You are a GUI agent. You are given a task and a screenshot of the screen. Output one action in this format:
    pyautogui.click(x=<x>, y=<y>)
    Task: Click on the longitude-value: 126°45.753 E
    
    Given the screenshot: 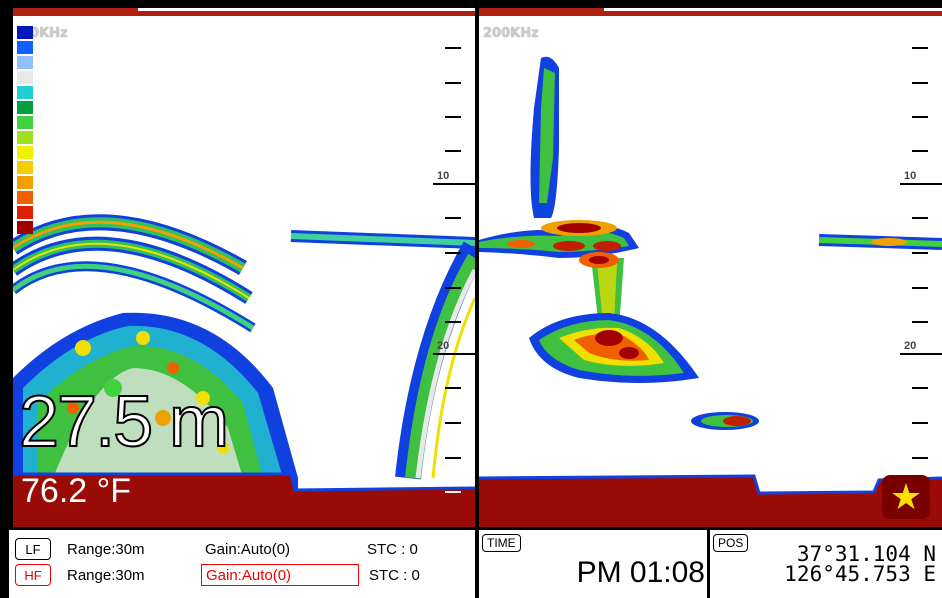 What is the action you would take?
    pyautogui.click(x=860, y=574)
    